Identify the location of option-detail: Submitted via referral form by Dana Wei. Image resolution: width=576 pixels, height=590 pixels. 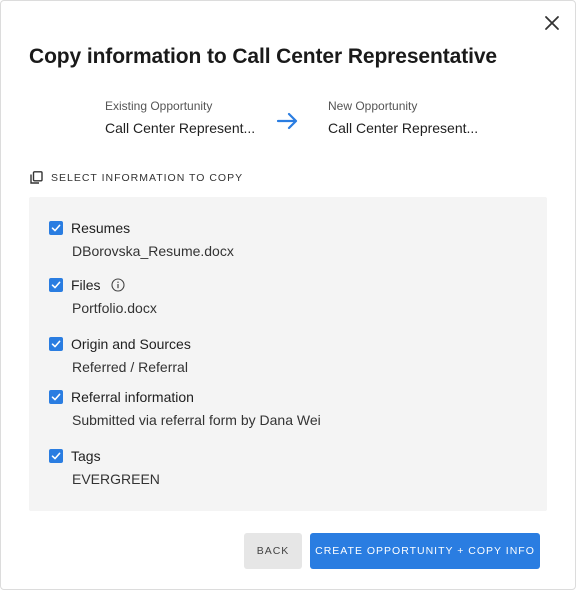
(196, 420).